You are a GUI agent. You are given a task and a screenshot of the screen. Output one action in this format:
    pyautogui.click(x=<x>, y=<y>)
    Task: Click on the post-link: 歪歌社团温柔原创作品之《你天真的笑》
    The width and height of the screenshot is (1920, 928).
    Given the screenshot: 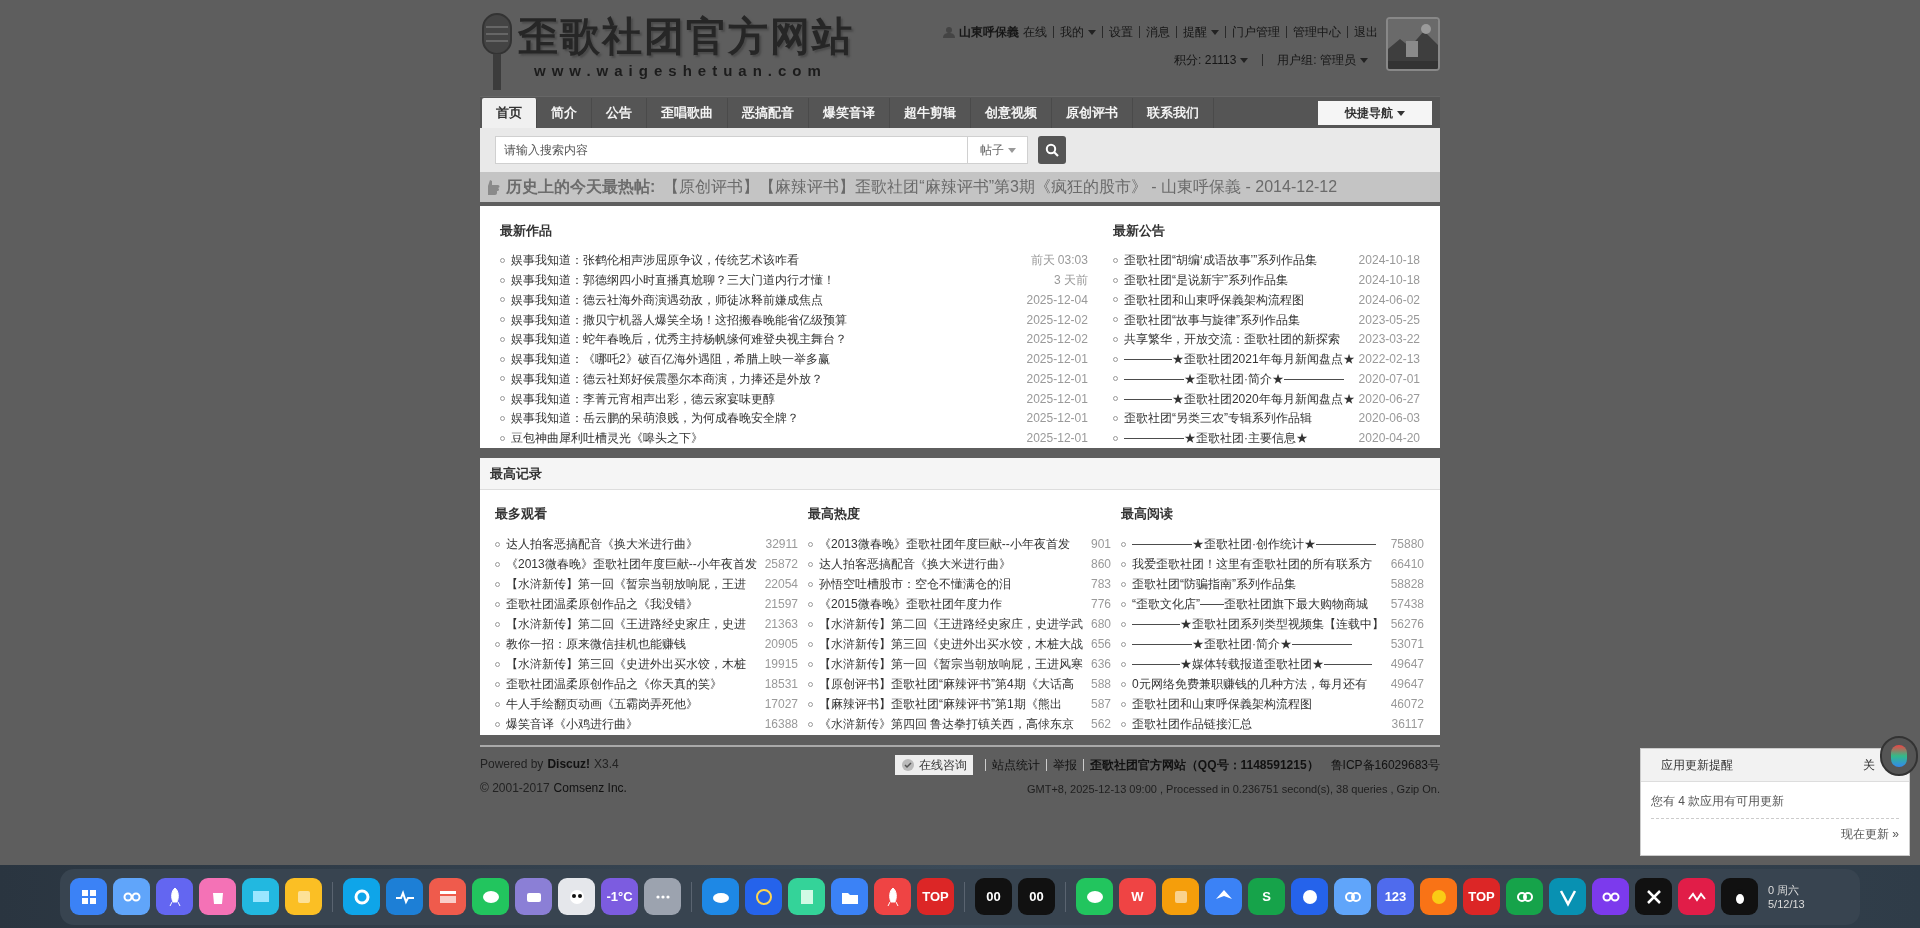 What is the action you would take?
    pyautogui.click(x=614, y=684)
    